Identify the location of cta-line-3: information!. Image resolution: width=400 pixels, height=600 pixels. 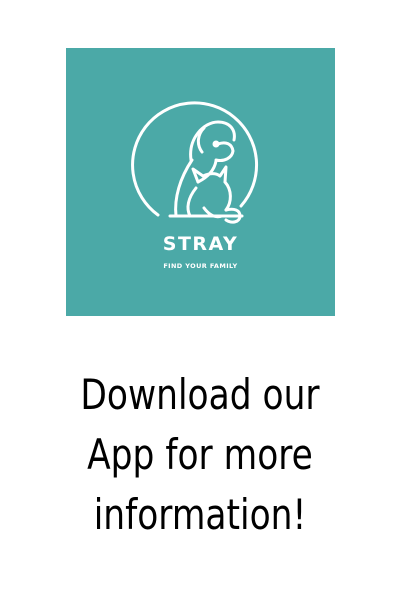
(200, 514).